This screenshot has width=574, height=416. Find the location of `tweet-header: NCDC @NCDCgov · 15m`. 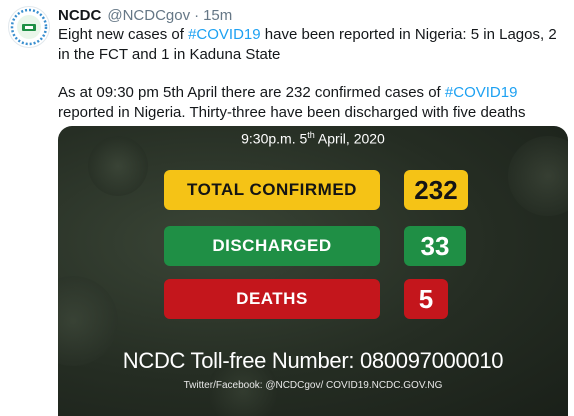

tweet-header: NCDC @NCDCgov · 15m is located at coordinates (145, 15).